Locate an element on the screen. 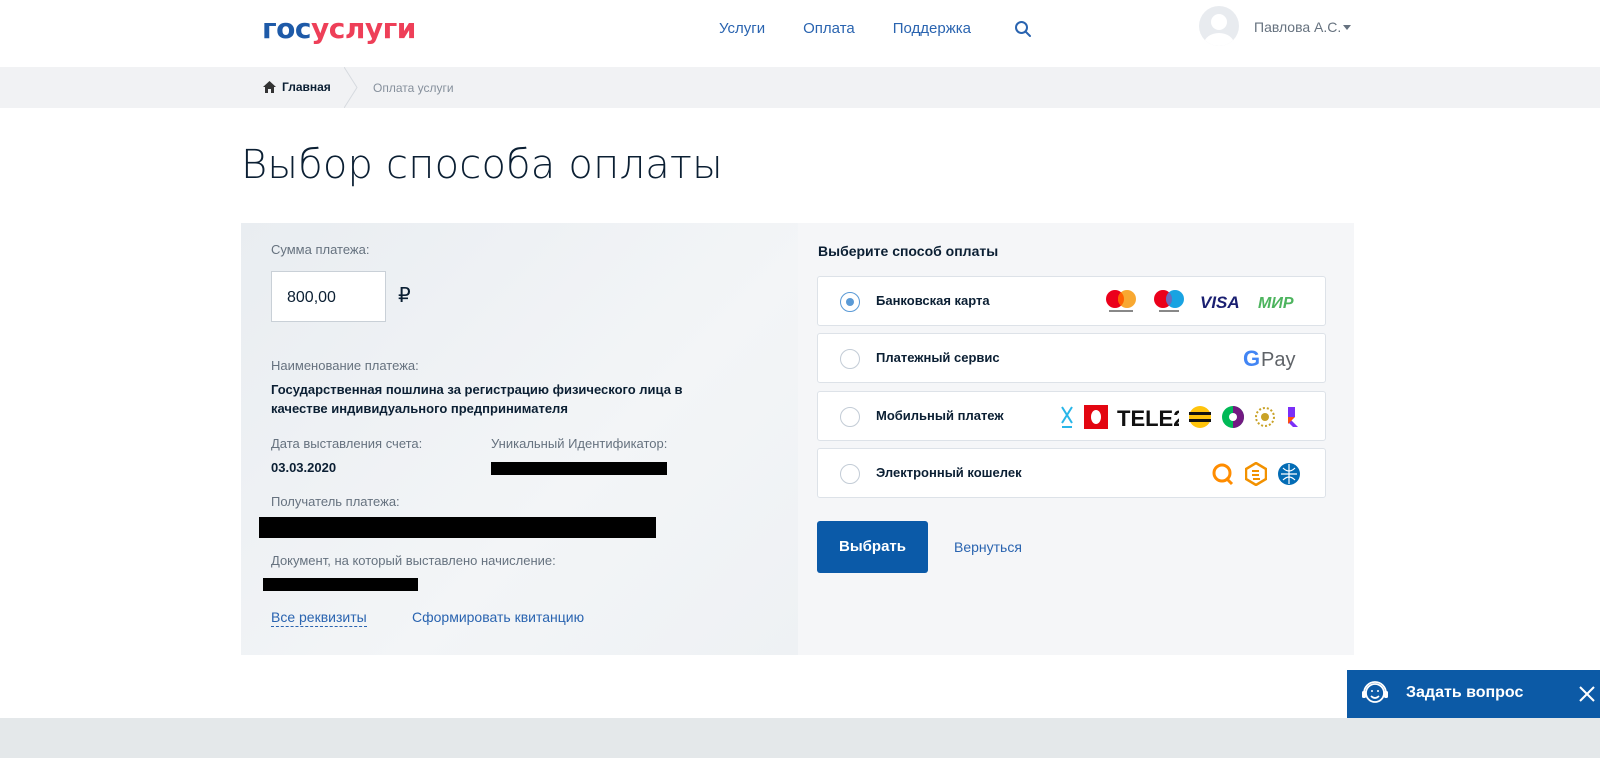 The height and width of the screenshot is (758, 1600). option-e-wallet: Электронный кошелек is located at coordinates (1071, 473).